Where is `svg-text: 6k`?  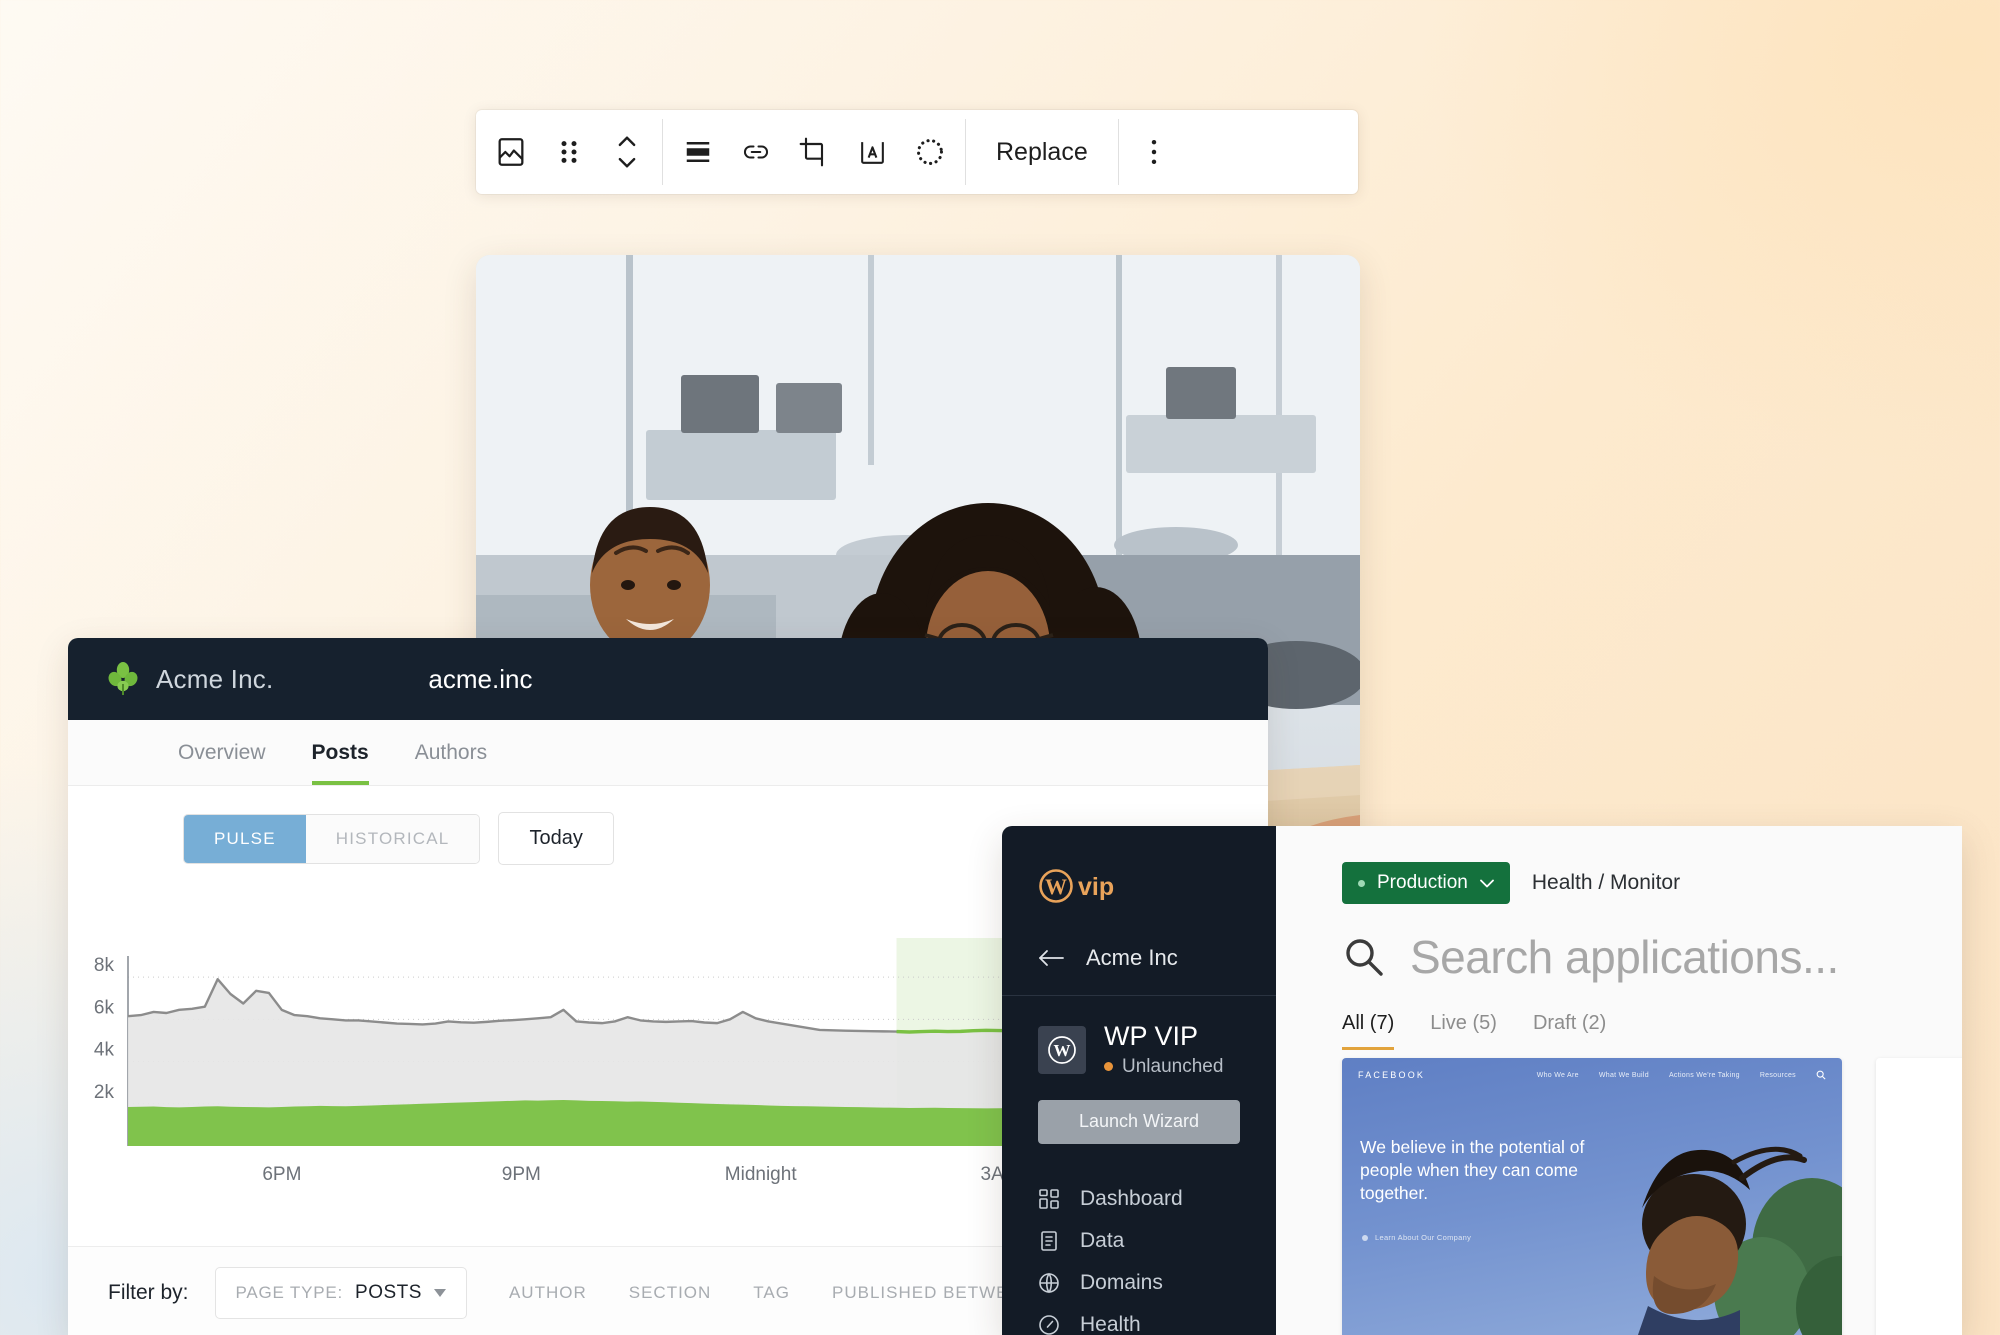 svg-text: 6k is located at coordinates (104, 1007).